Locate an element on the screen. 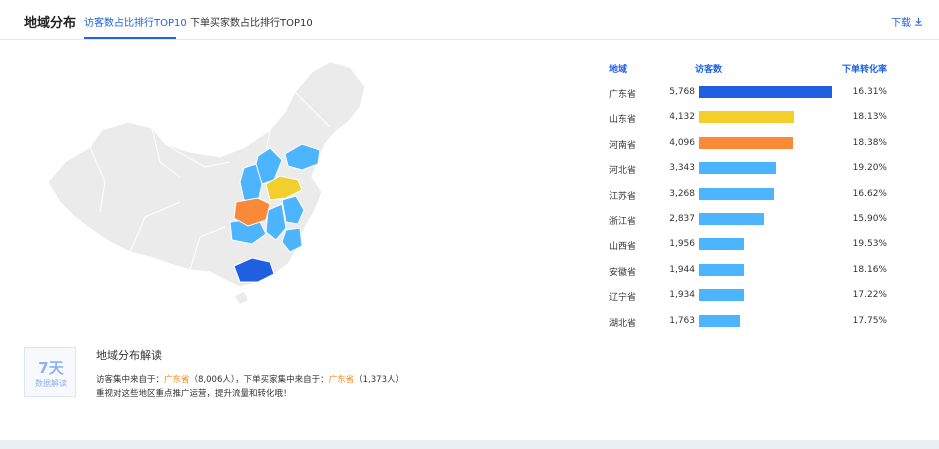 Image resolution: width=939 pixels, height=449 pixels. row-province: 江苏省 is located at coordinates (623, 196).